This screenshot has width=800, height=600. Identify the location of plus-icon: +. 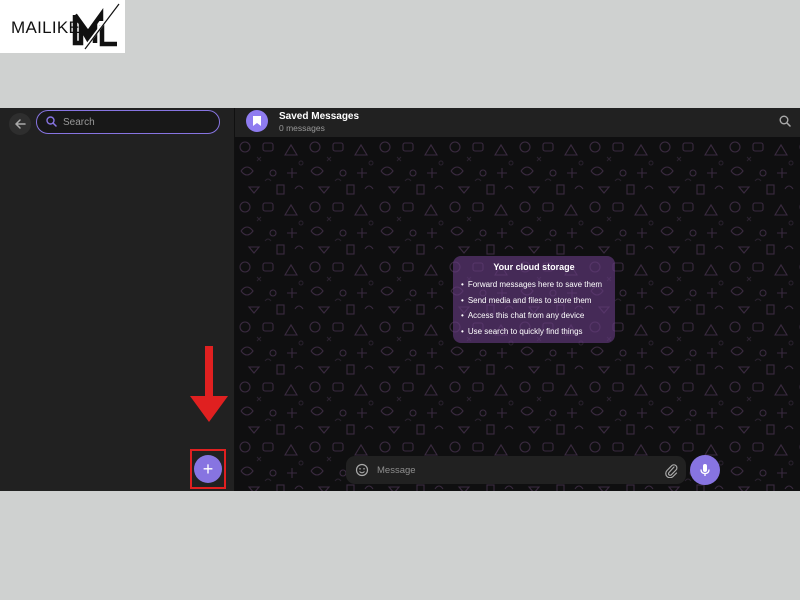
(208, 469).